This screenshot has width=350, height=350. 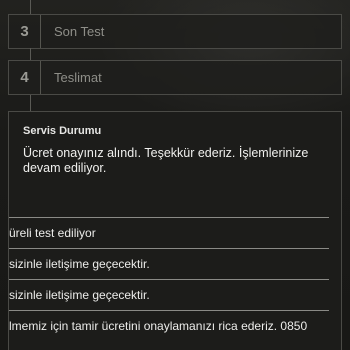 I want to click on log-entry: üreli test ediliyor, so click(x=169, y=232).